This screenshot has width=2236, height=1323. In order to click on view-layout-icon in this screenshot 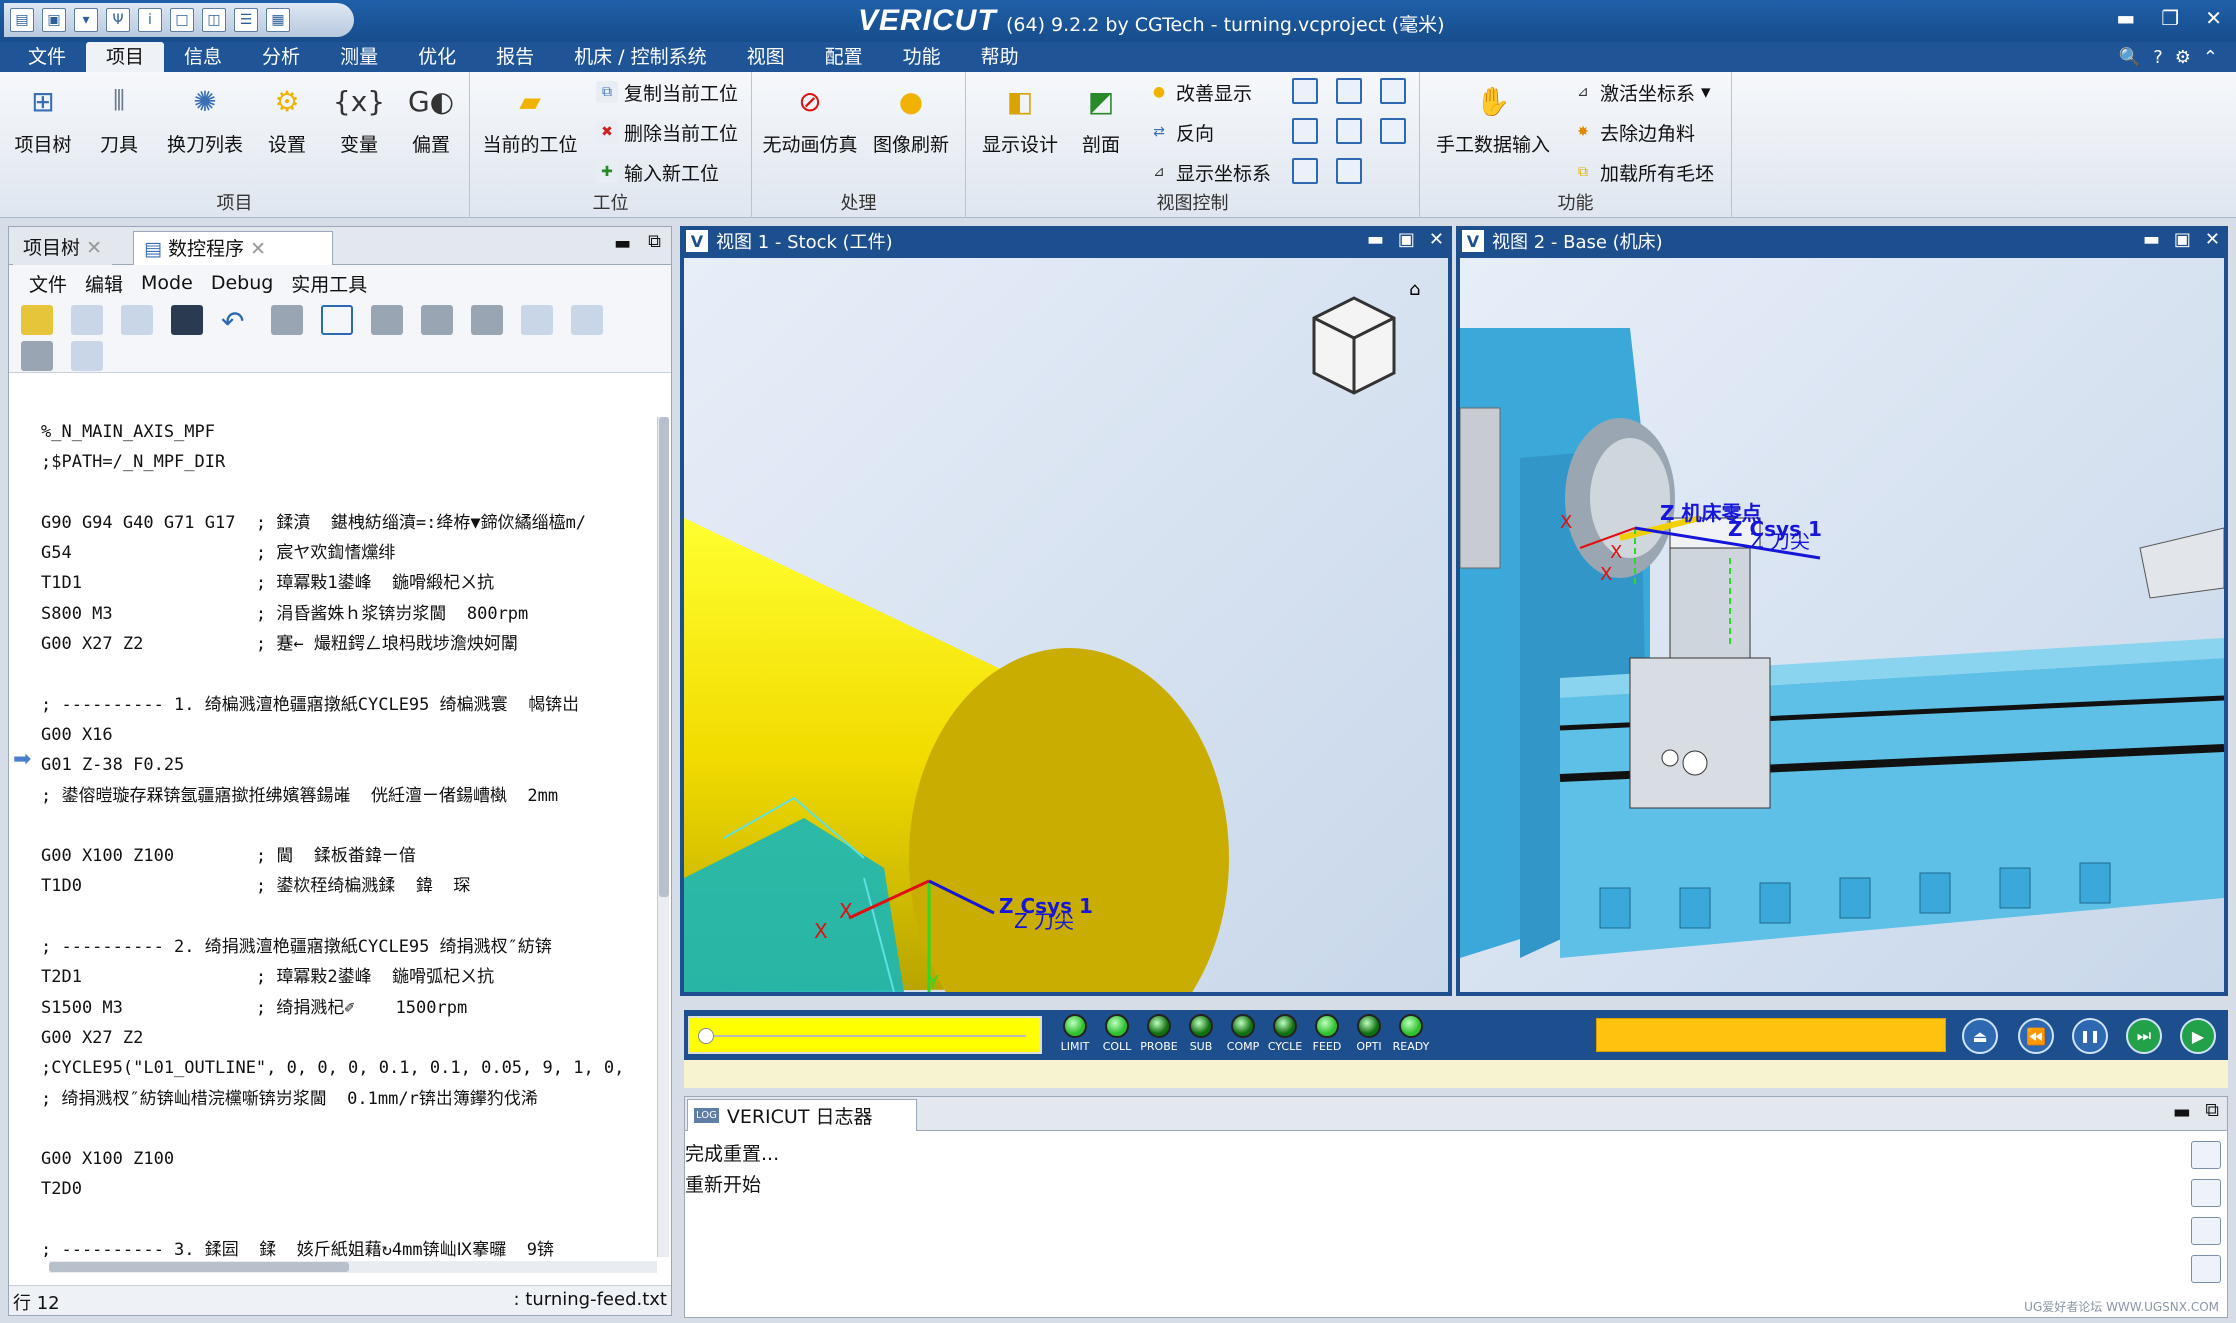, I will do `click(1349, 171)`.